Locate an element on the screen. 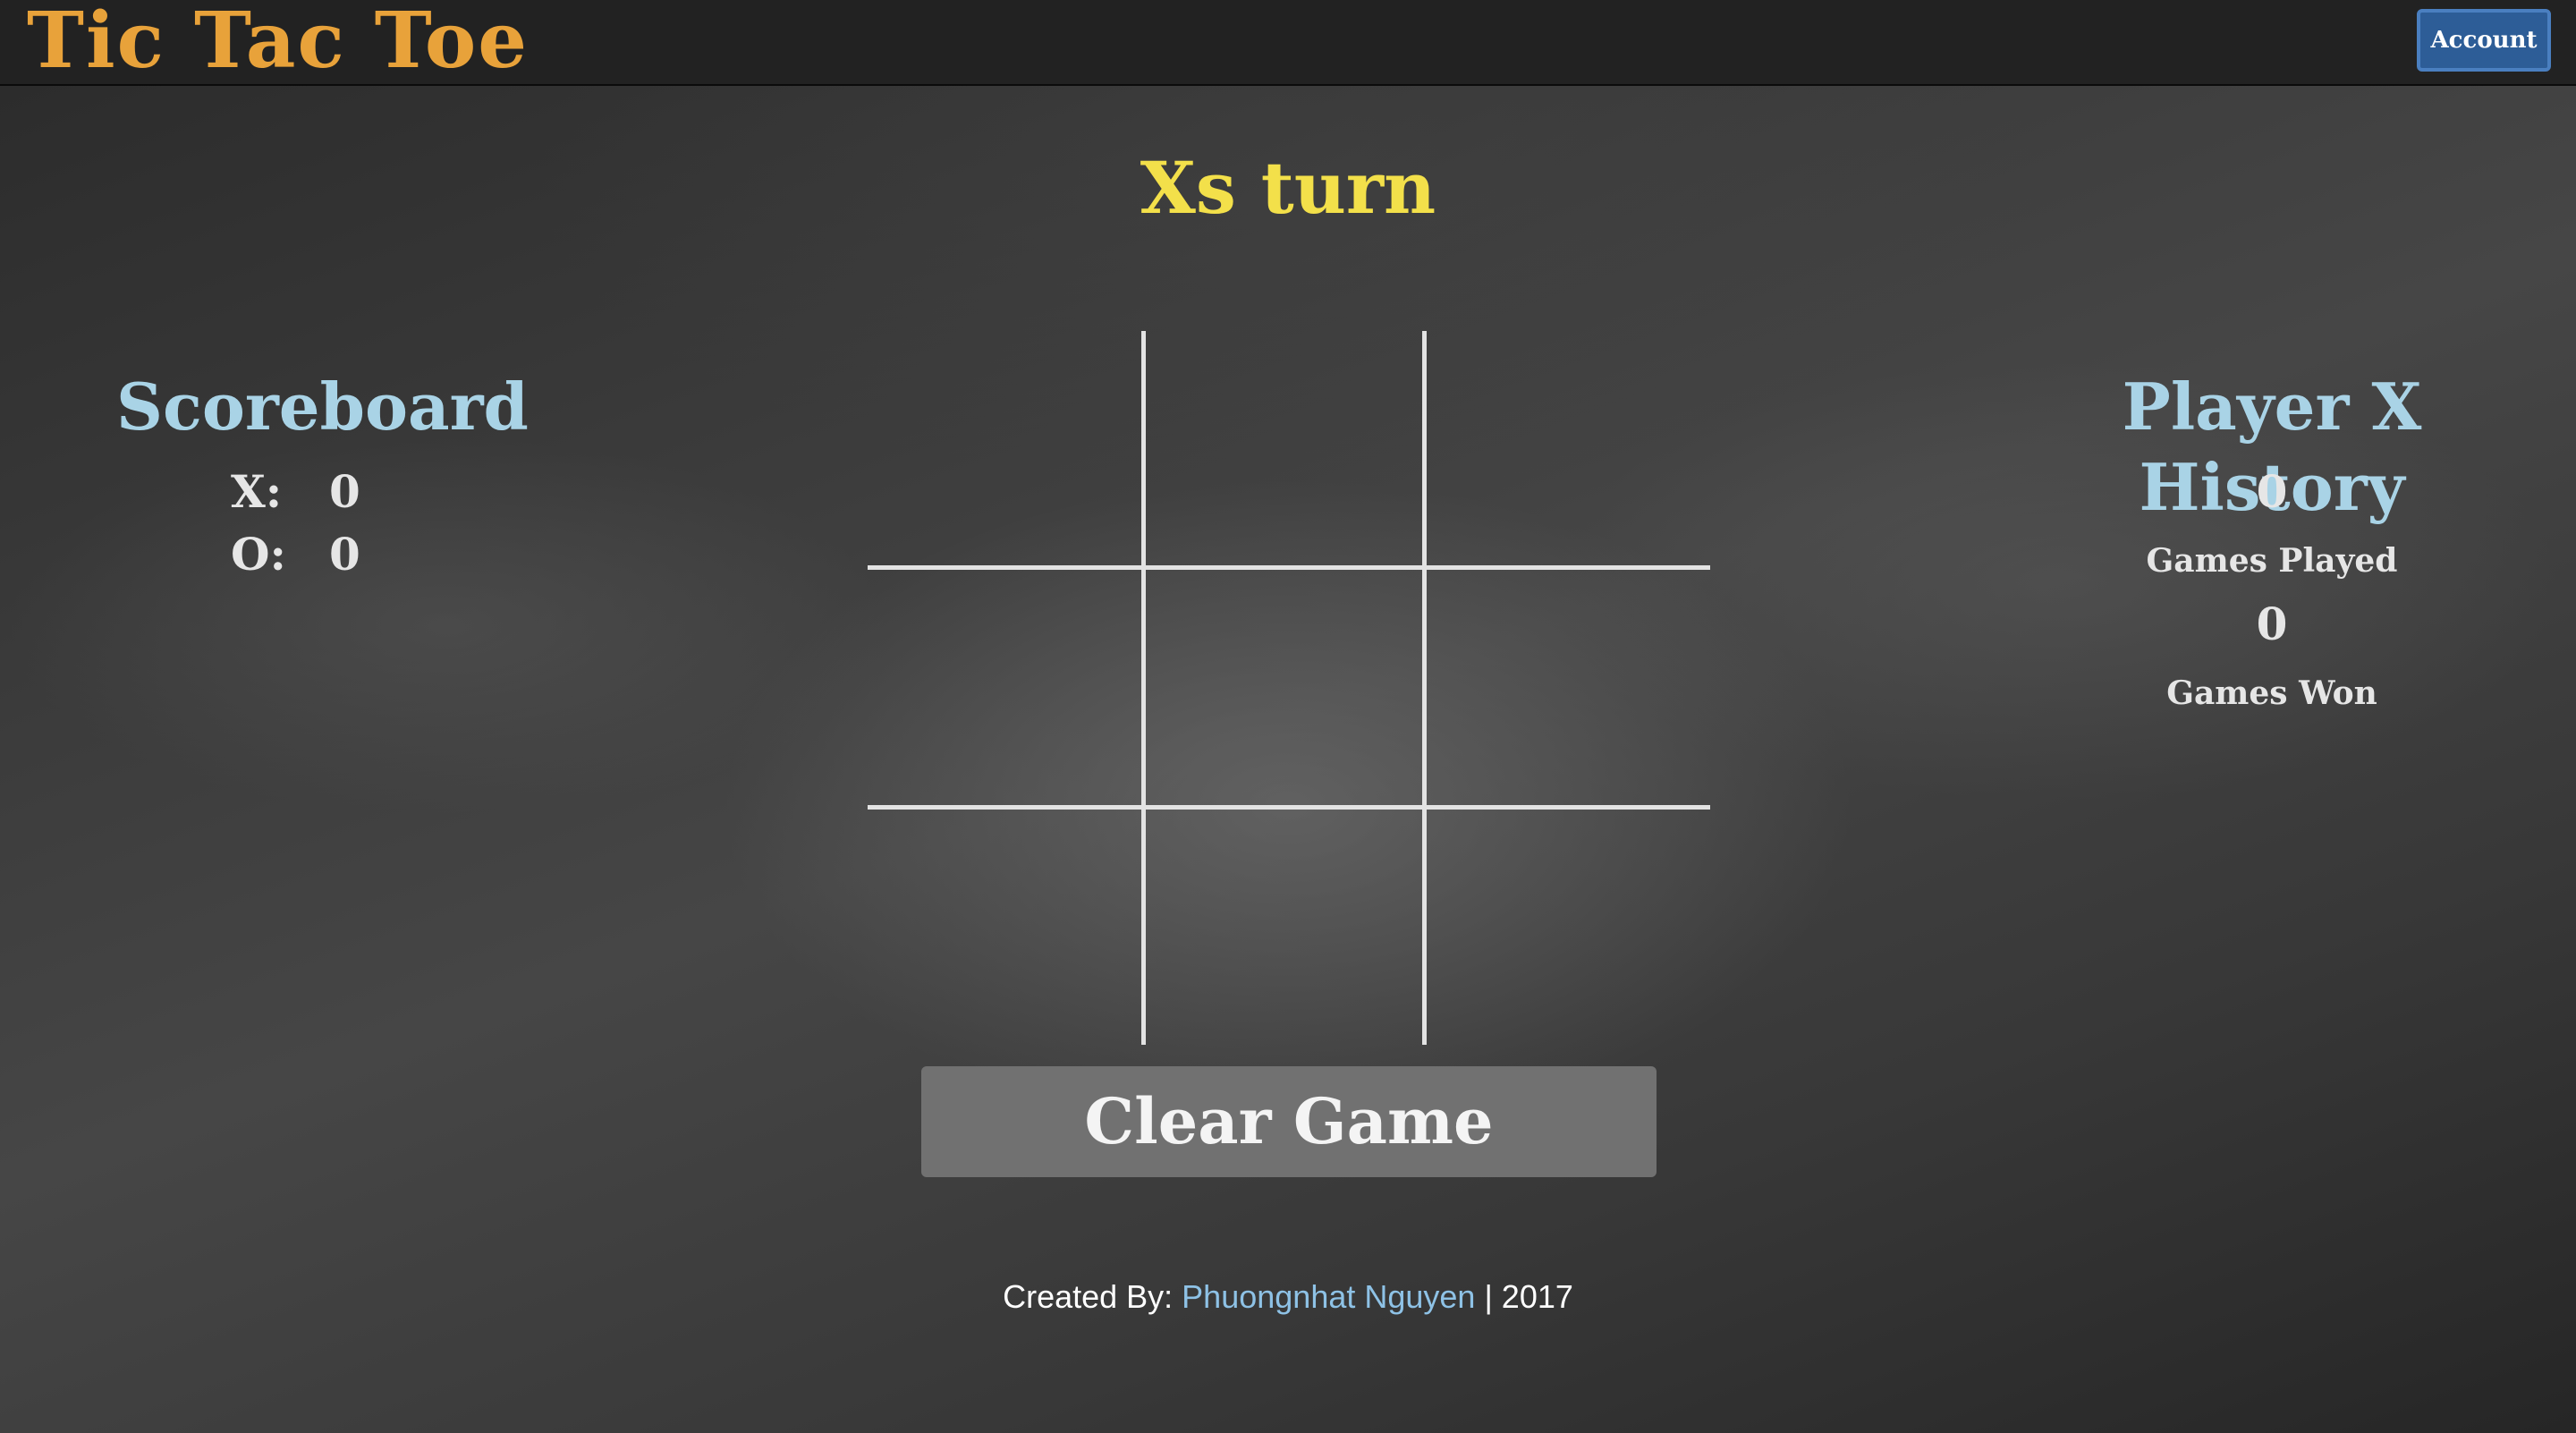 This screenshot has height=1433, width=2576. score-value-x: 0 is located at coordinates (344, 491).